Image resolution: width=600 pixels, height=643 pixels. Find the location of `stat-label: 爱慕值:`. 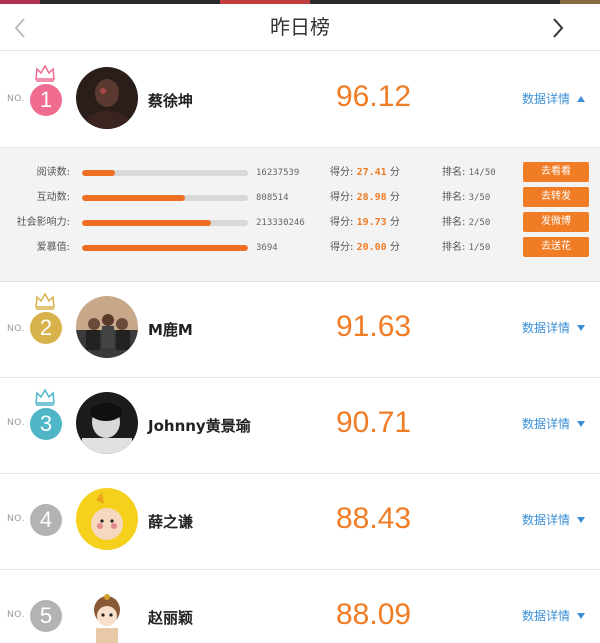

stat-label: 爱慕值: is located at coordinates (53, 247).